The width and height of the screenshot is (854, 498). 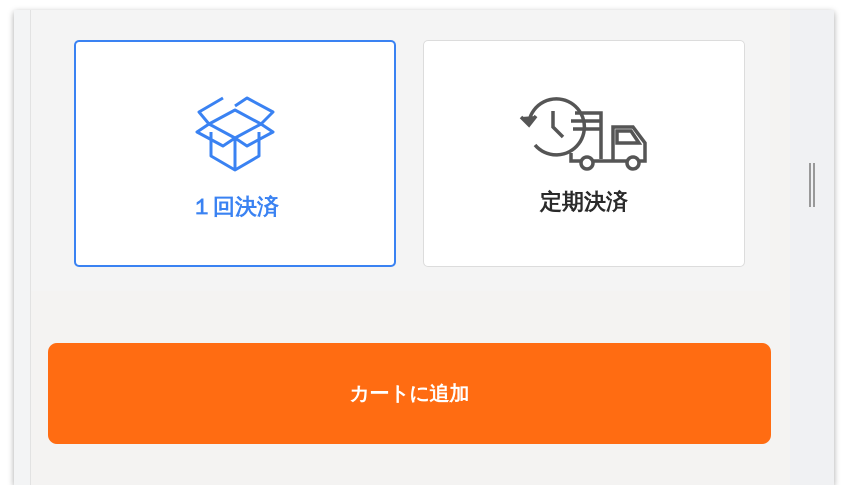 I want to click on option-label: 定期決済, so click(x=584, y=202).